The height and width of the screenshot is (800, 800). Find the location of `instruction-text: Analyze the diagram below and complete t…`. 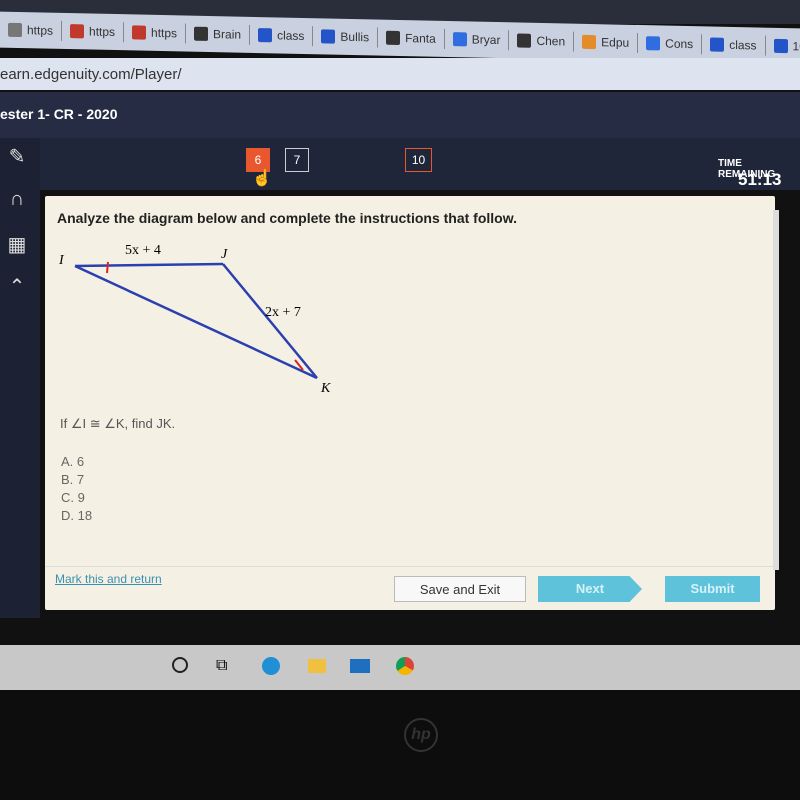

instruction-text: Analyze the diagram below and complete t… is located at coordinates (287, 218).